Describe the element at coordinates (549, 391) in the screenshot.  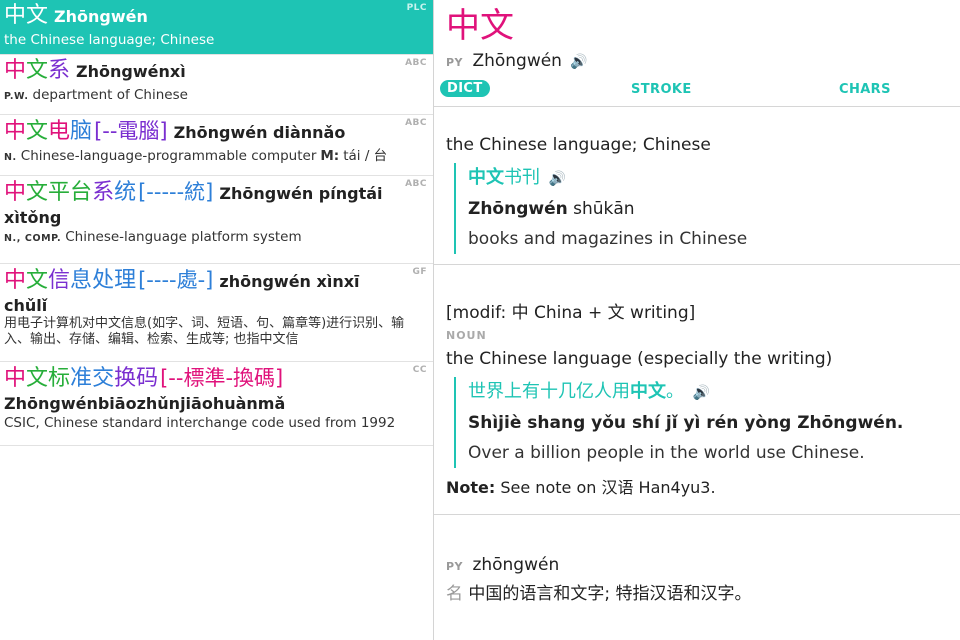
I see `example-chinese-pre: 世界上有十几亿人用` at that location.